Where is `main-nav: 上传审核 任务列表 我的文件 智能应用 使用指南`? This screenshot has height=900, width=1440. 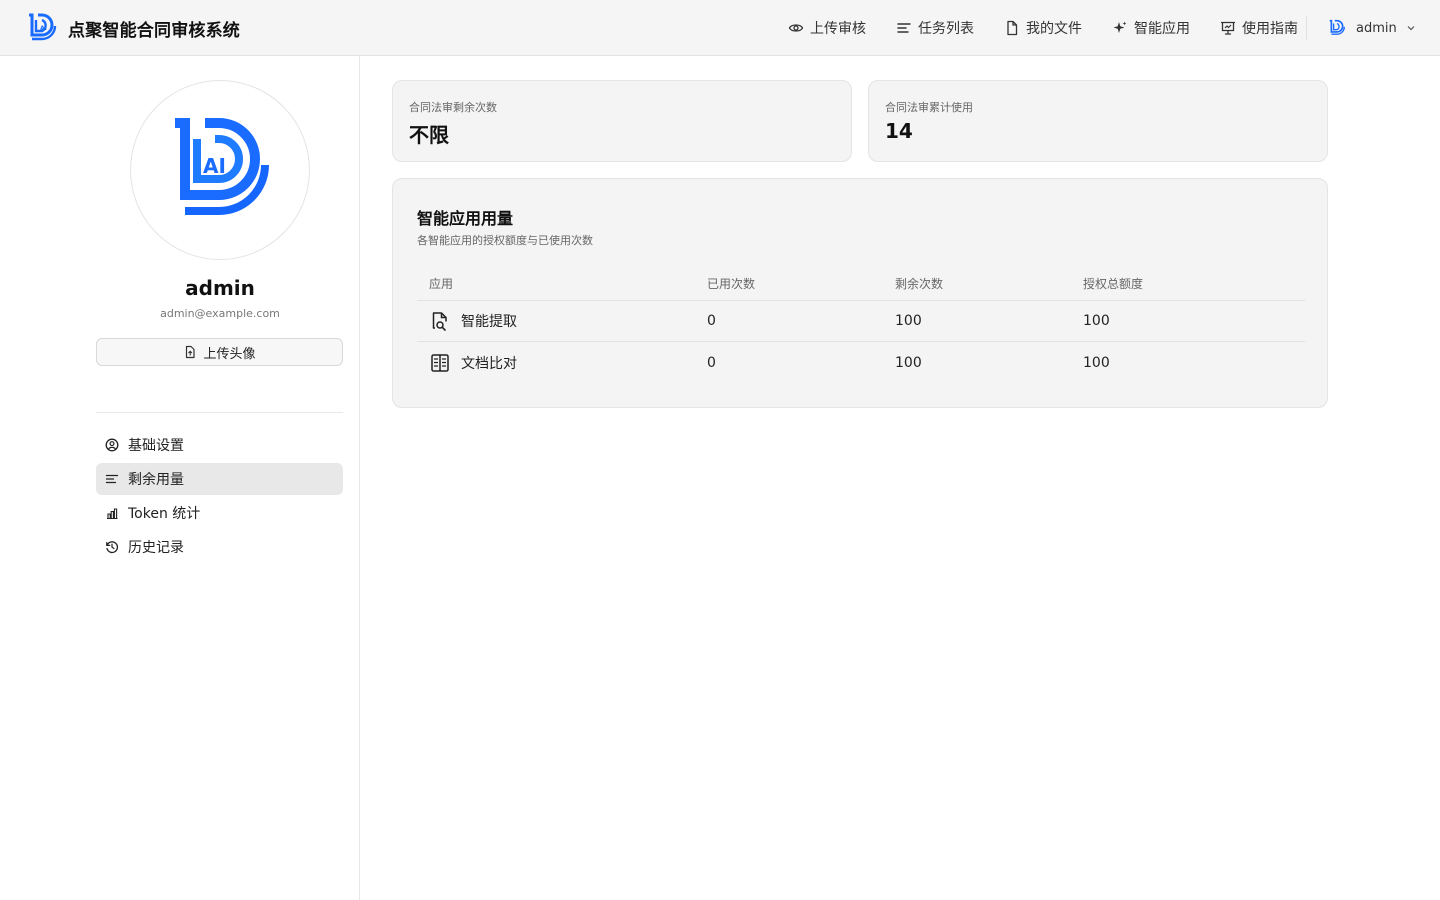 main-nav: 上传审核 任务列表 我的文件 智能应用 使用指南 is located at coordinates (1056, 28).